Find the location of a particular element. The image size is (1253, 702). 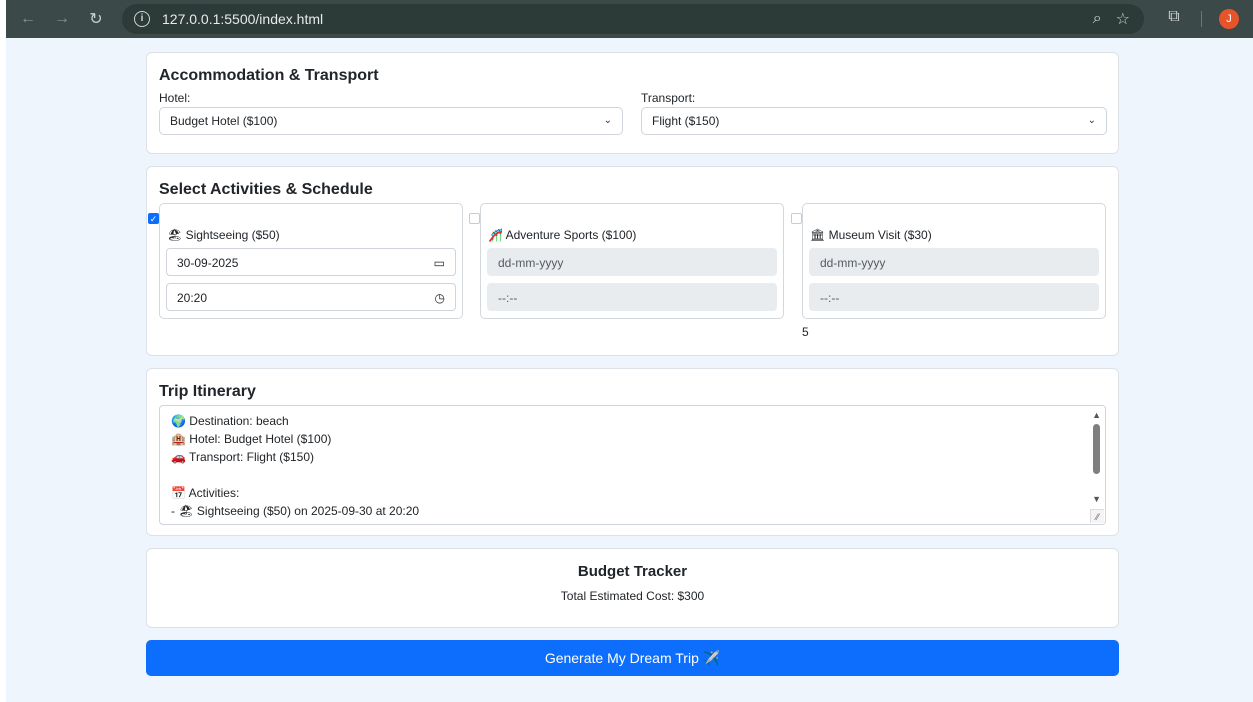

activity-label: 🏛 Museum Visit ($30) is located at coordinates (871, 235).